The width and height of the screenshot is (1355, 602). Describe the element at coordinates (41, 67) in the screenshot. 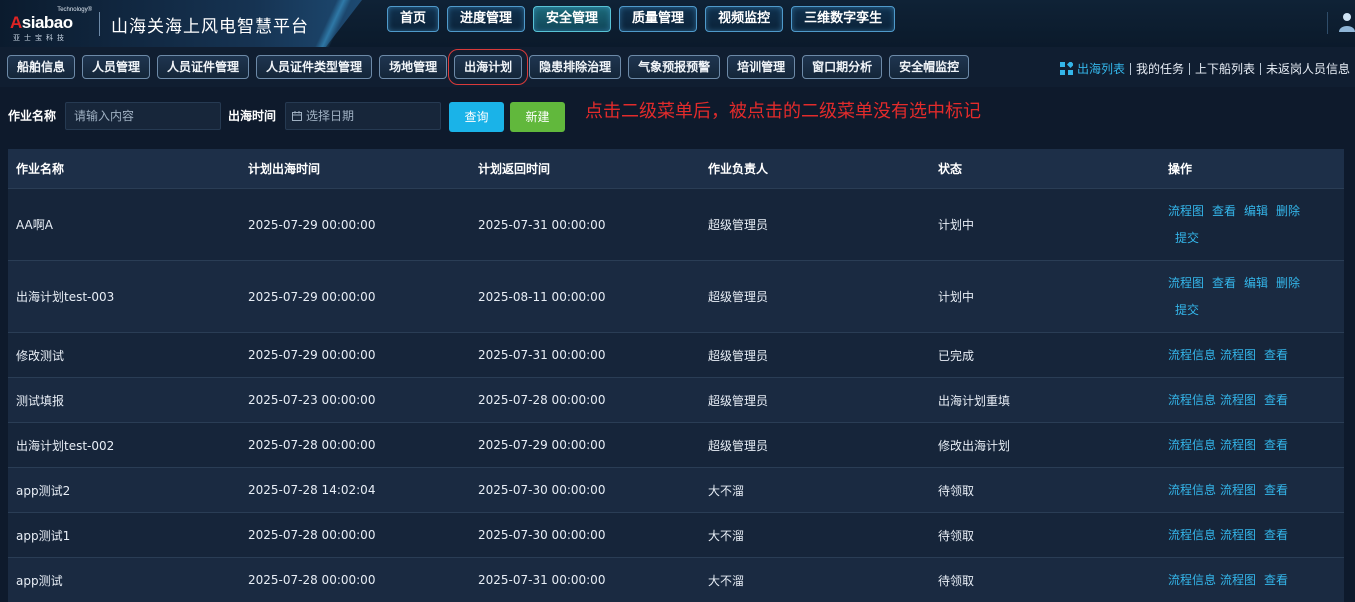

I see `sub-nav-ship-info: 船舶信息` at that location.